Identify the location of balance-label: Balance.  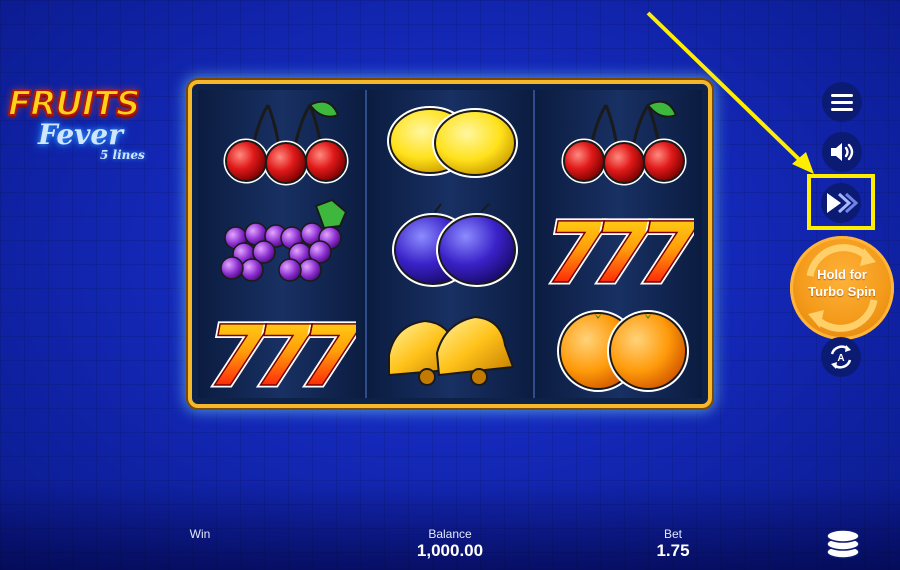
(450, 534).